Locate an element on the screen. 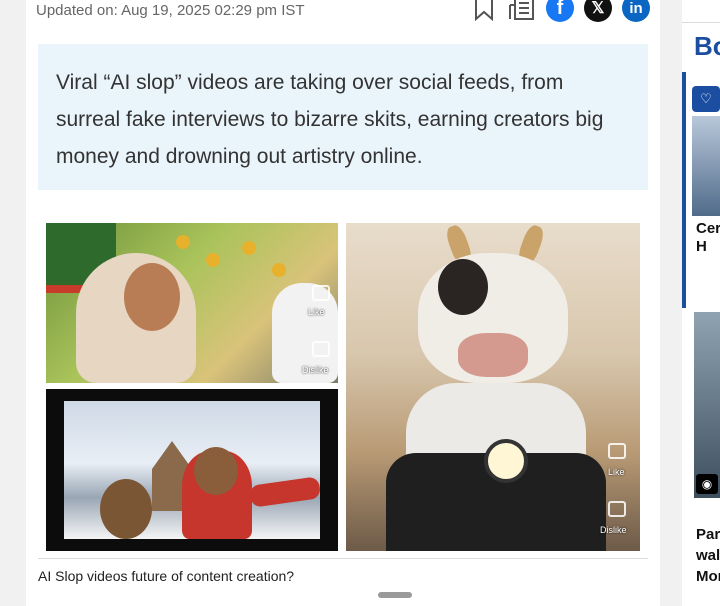 The width and height of the screenshot is (720, 606). sidebar-card-image is located at coordinates (706, 166).